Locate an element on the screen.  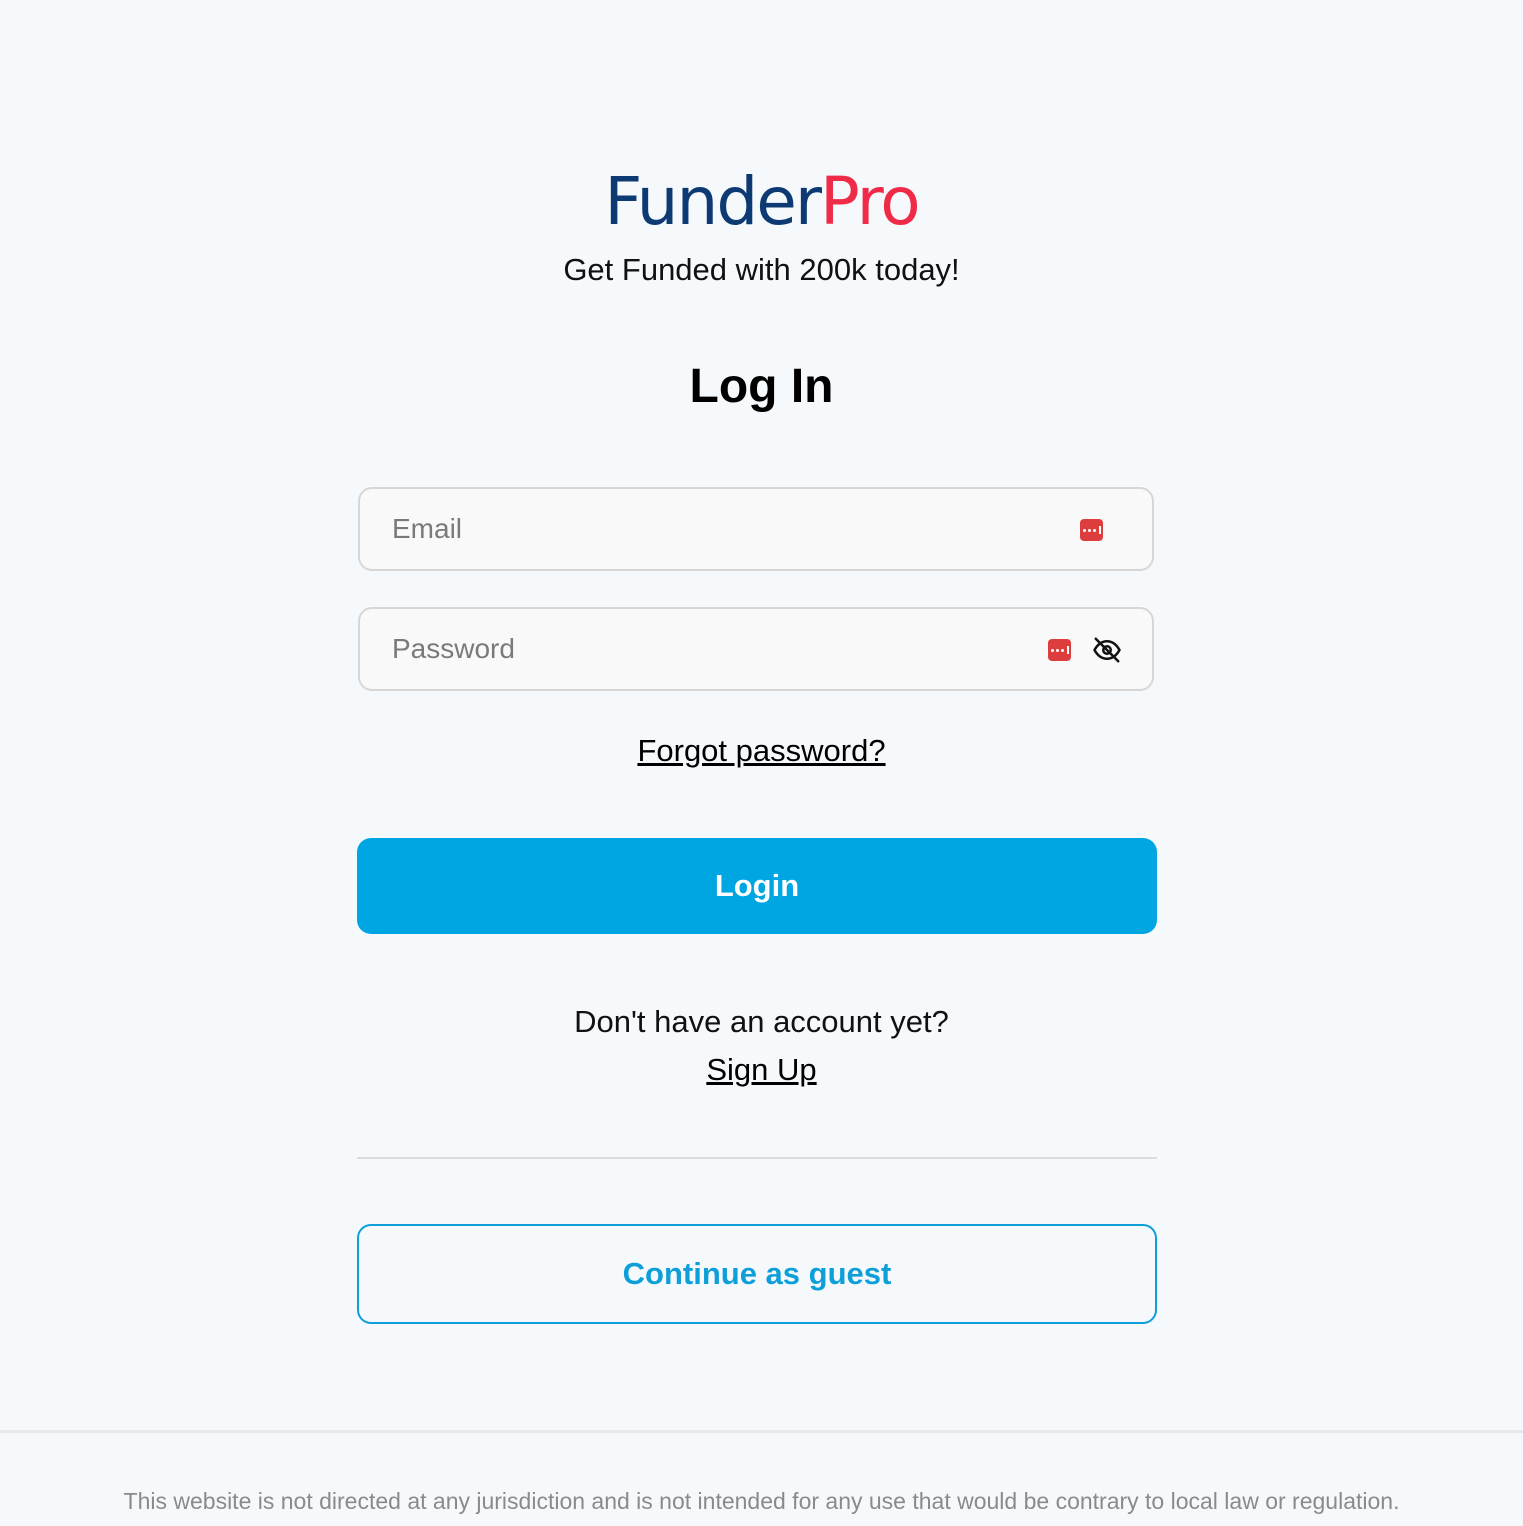
divider is located at coordinates (757, 1158).